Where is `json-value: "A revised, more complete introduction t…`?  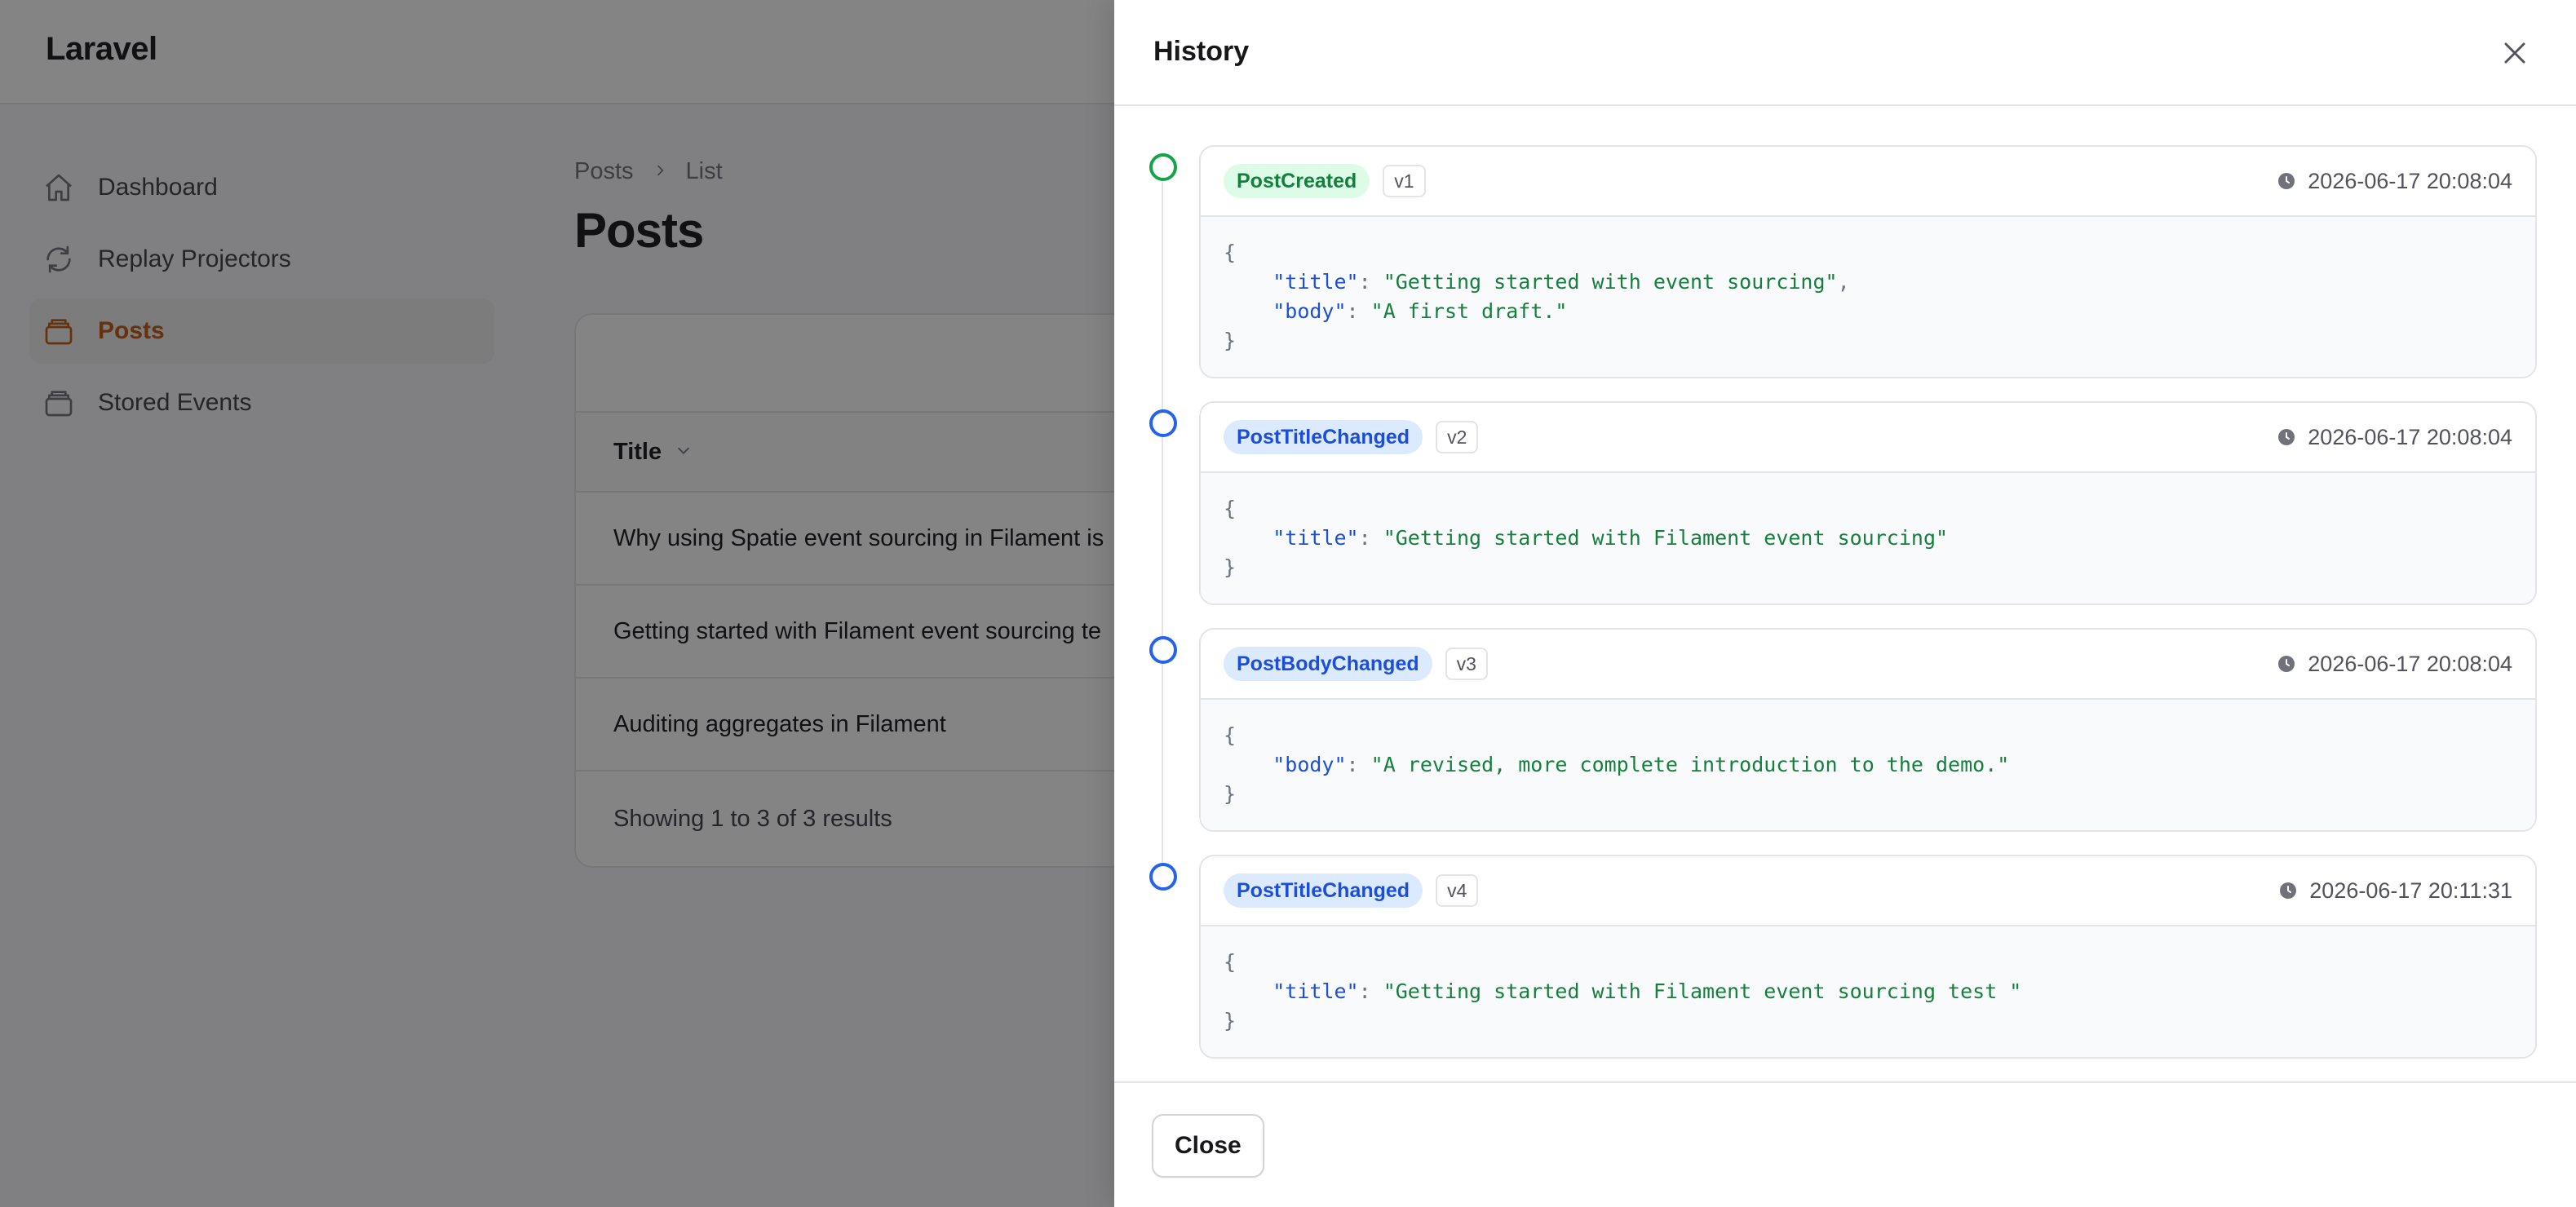 json-value: "A revised, more complete introduction t… is located at coordinates (1690, 764).